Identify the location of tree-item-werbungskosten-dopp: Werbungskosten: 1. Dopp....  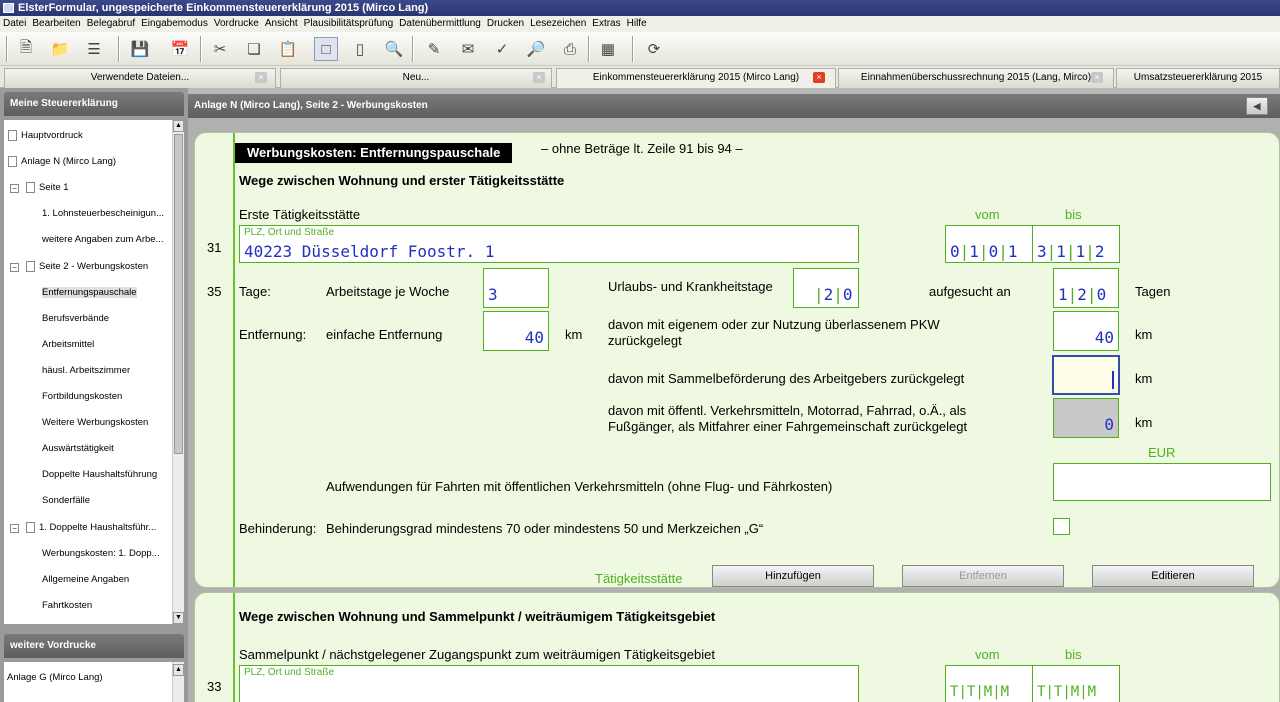
(101, 554).